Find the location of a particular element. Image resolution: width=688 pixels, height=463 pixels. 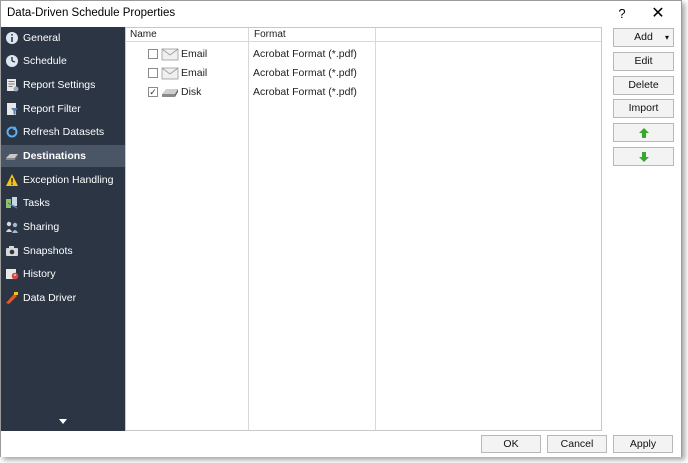

cancel-button: Cancel is located at coordinates (577, 444).